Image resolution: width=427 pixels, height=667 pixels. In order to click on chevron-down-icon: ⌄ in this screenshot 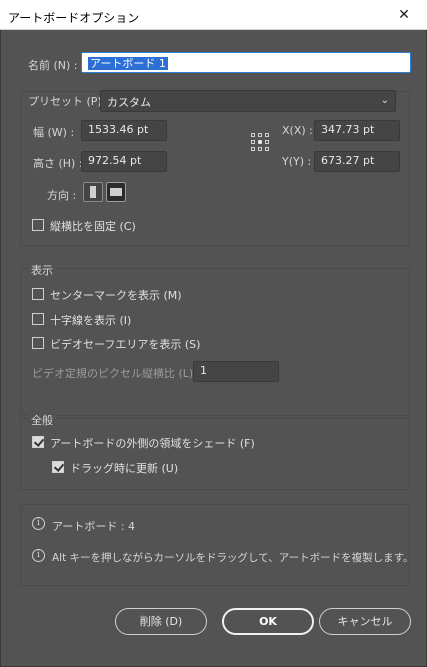, I will do `click(384, 100)`.